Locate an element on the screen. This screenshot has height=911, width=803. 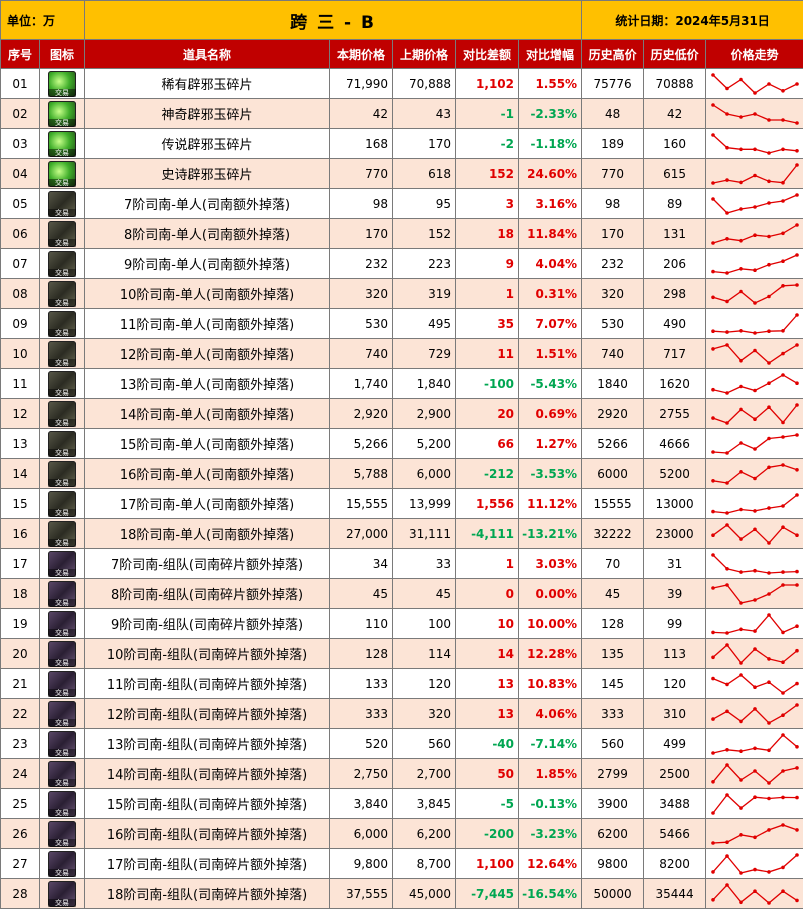
price-difference: 9 is located at coordinates (487, 263).